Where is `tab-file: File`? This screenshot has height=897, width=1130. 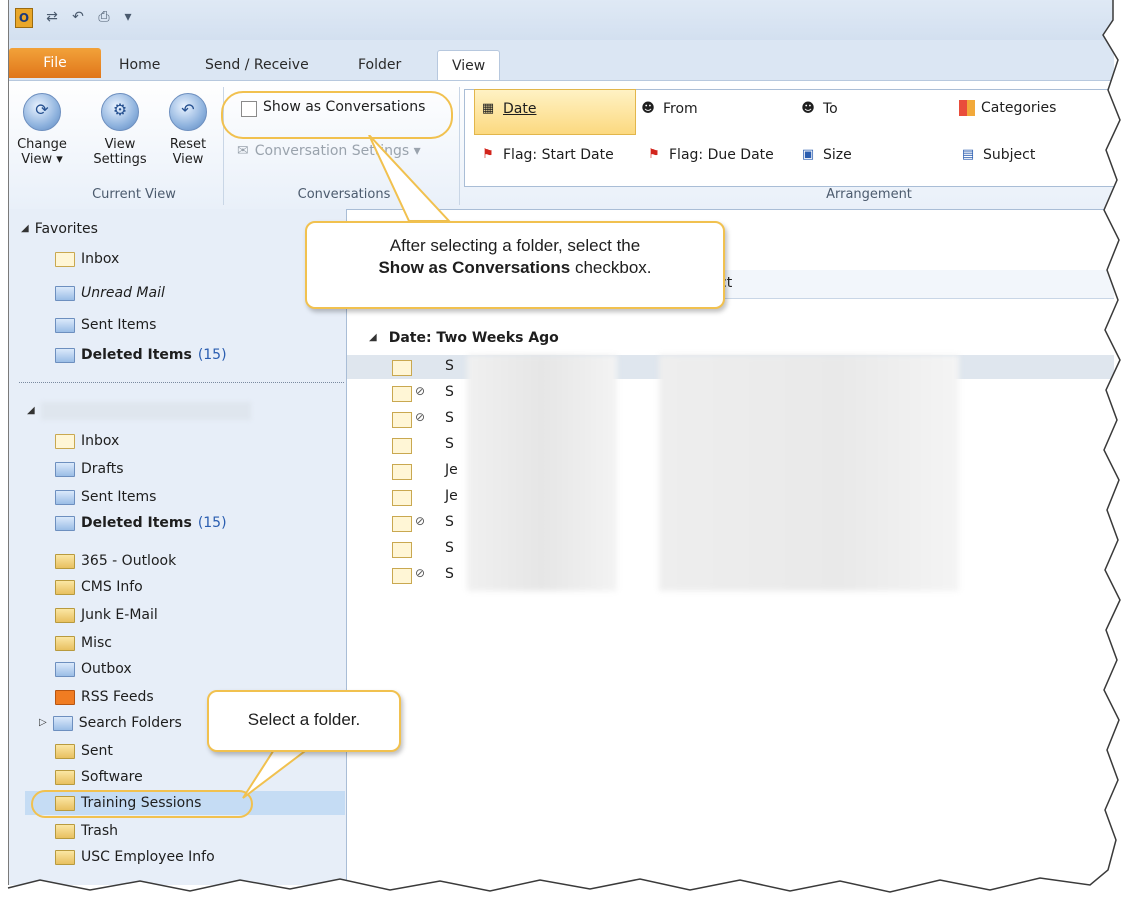
tab-file: File is located at coordinates (55, 63).